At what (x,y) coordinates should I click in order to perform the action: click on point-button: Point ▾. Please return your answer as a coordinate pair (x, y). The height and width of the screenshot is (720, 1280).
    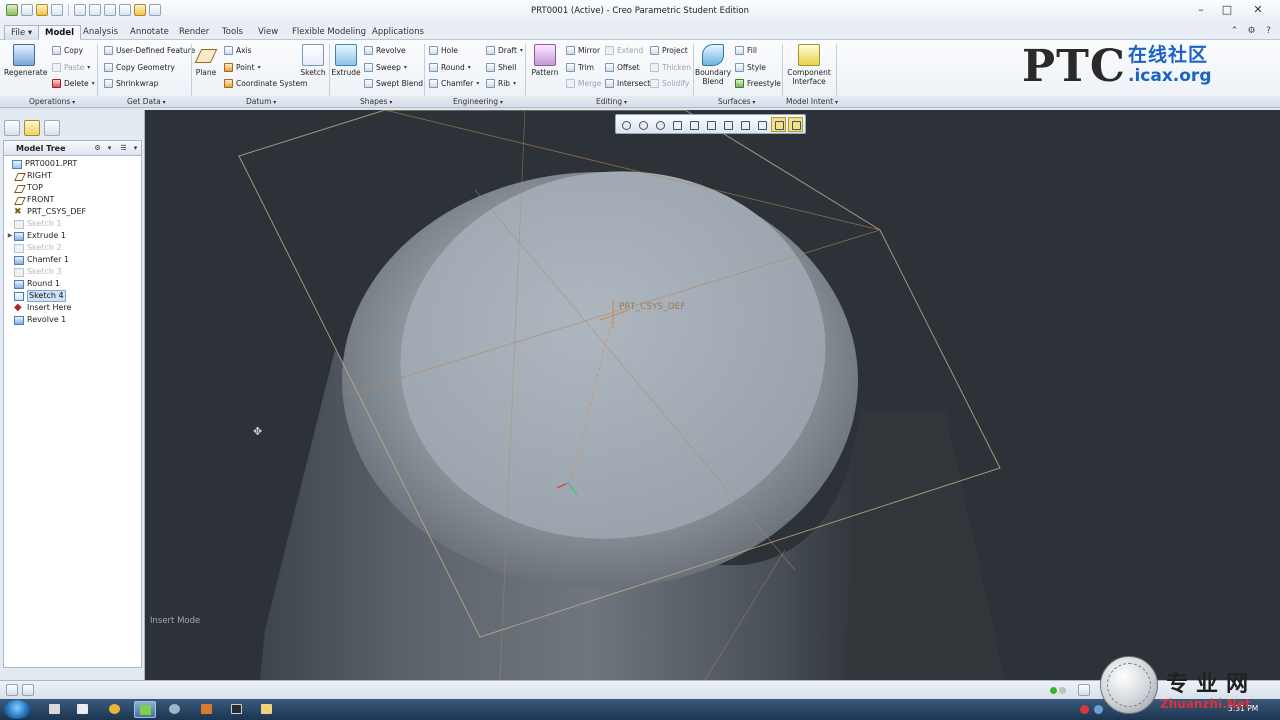
    Looking at the image, I should click on (242, 67).